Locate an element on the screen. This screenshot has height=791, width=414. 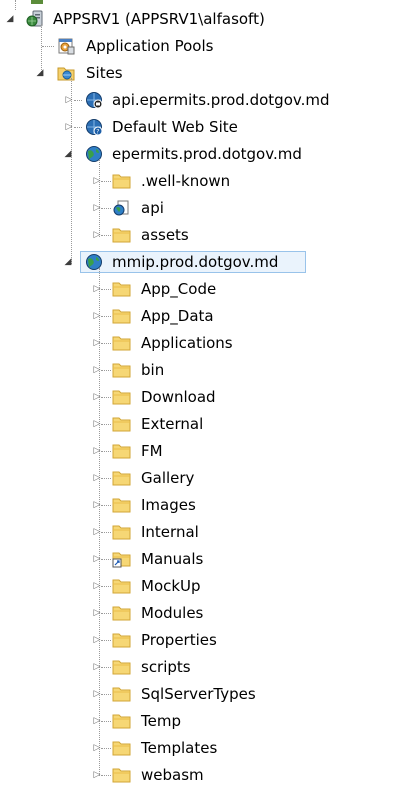
folder-label: Download is located at coordinates (178, 397).